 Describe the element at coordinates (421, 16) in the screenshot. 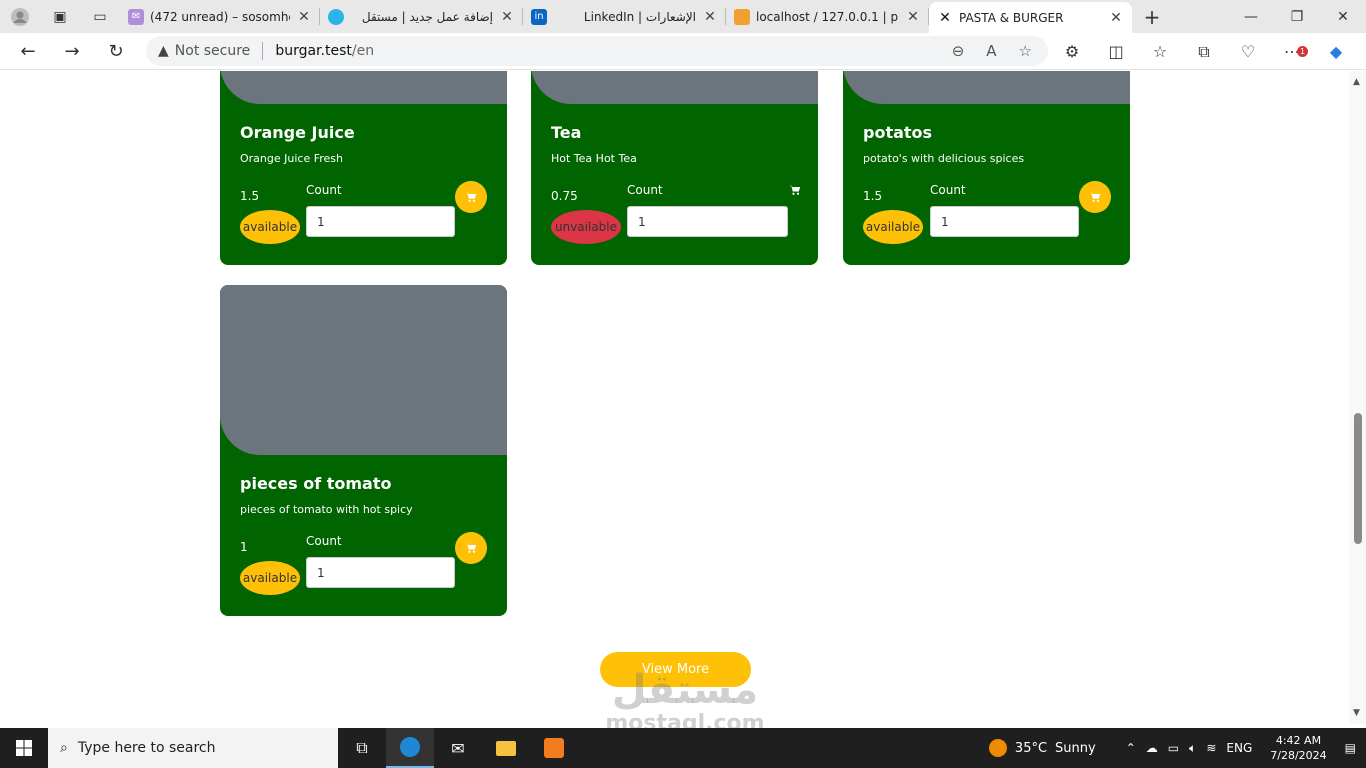

I see `tab-mostaql: إضافة عمل جديد | مستقل ✕` at that location.